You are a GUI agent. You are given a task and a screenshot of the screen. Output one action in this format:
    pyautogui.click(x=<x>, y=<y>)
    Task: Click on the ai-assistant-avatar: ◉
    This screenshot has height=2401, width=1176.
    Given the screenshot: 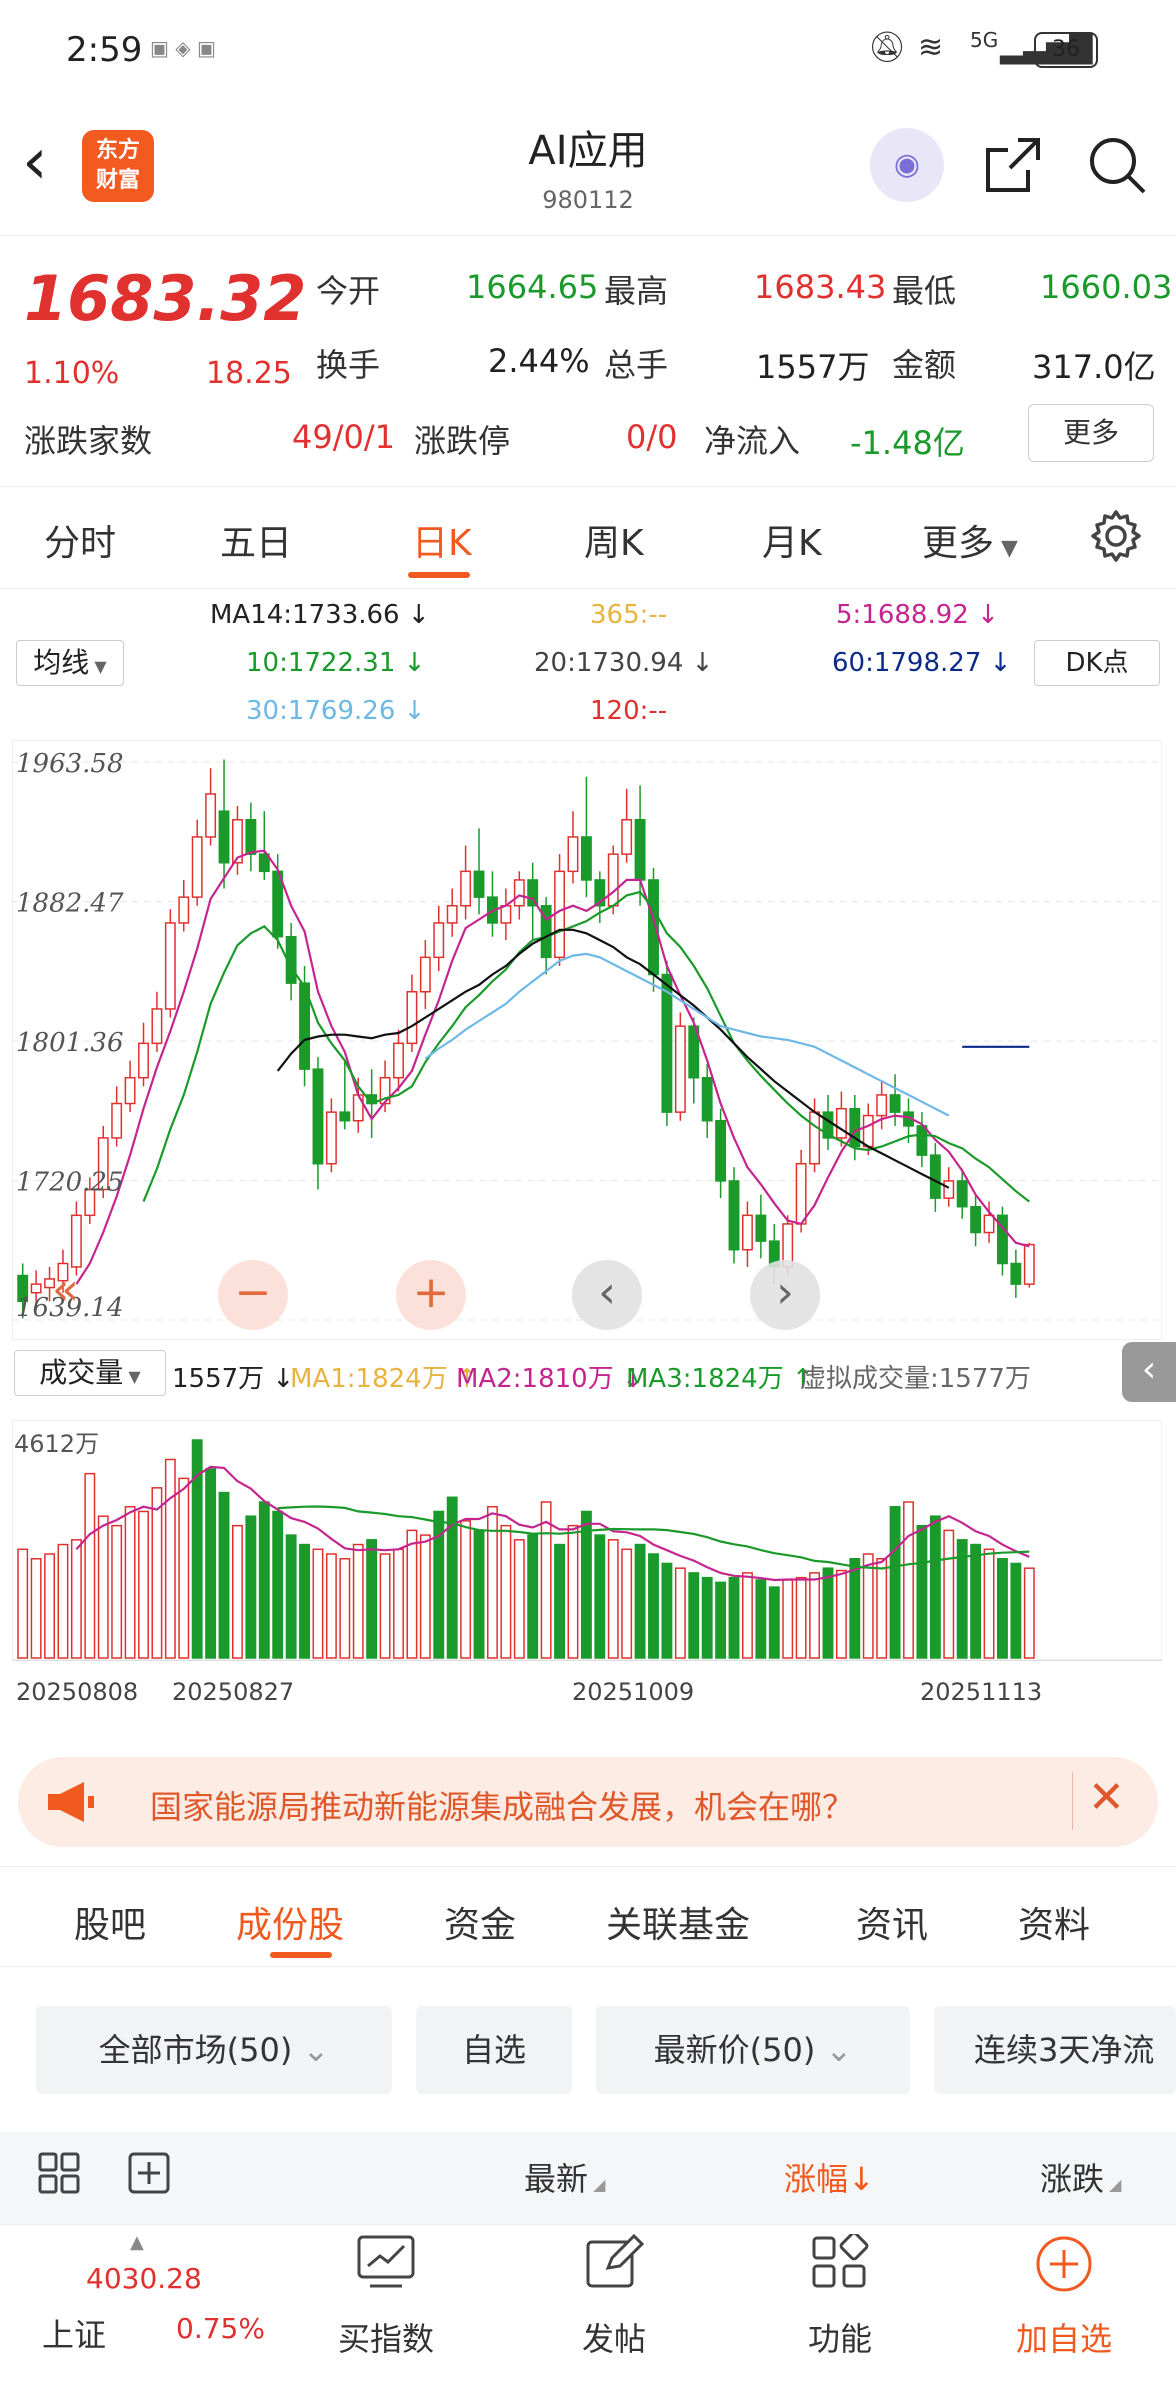 What is the action you would take?
    pyautogui.click(x=907, y=165)
    